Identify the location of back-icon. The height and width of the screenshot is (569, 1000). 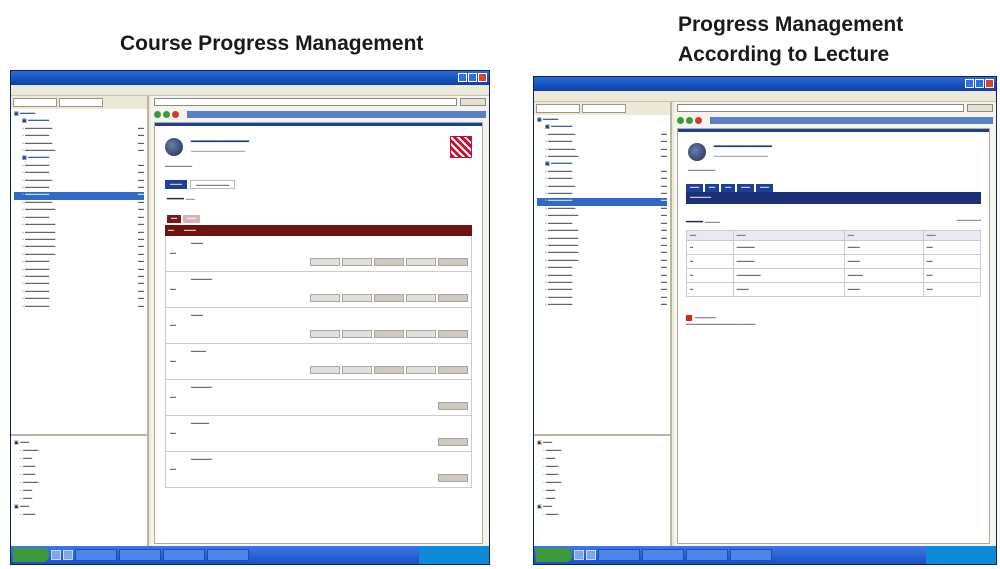
(680, 120).